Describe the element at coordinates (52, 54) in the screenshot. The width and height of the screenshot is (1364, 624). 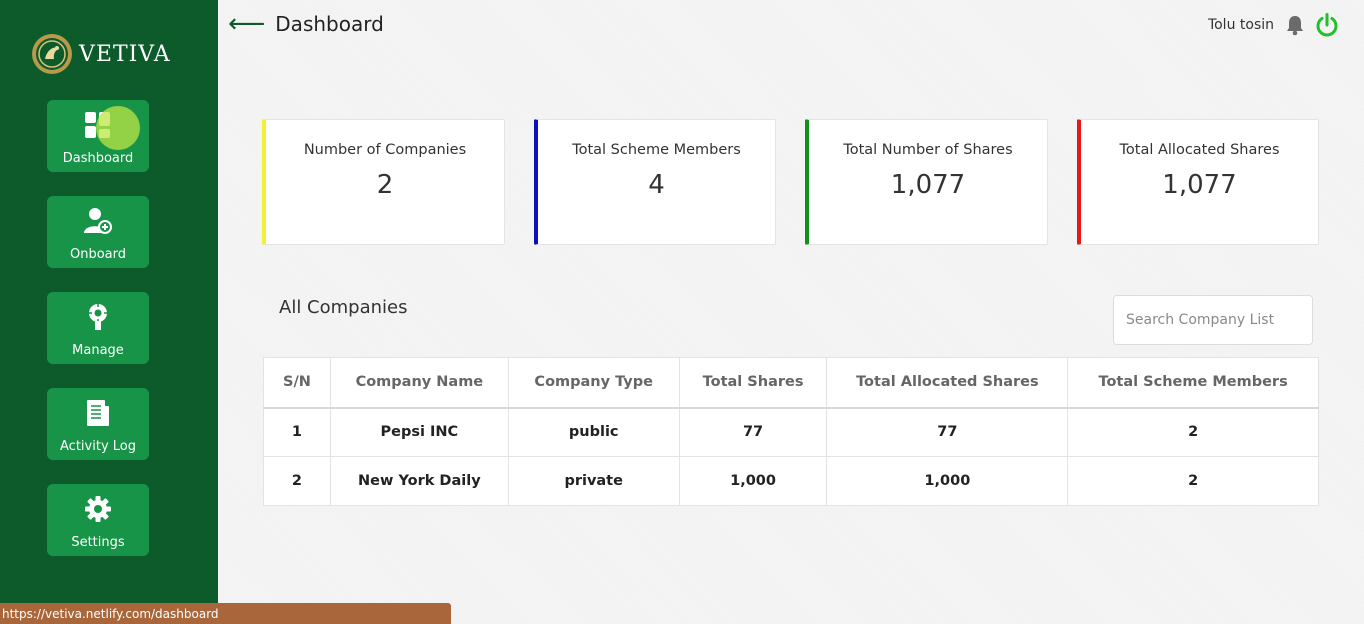
I see `vetiva-emblem-icon` at that location.